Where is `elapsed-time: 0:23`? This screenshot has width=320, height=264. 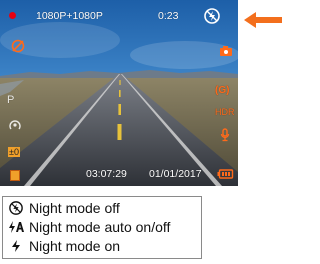 elapsed-time: 0:23 is located at coordinates (168, 16).